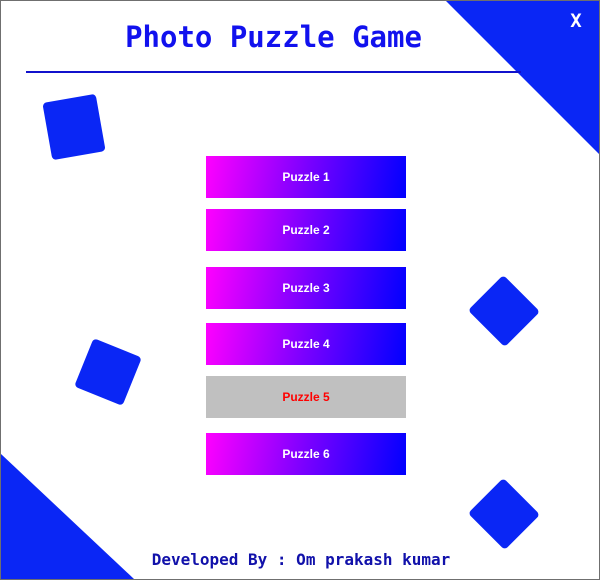 The height and width of the screenshot is (580, 600). Describe the element at coordinates (306, 397) in the screenshot. I see `puzzle-5-button: Puzzle 5` at that location.